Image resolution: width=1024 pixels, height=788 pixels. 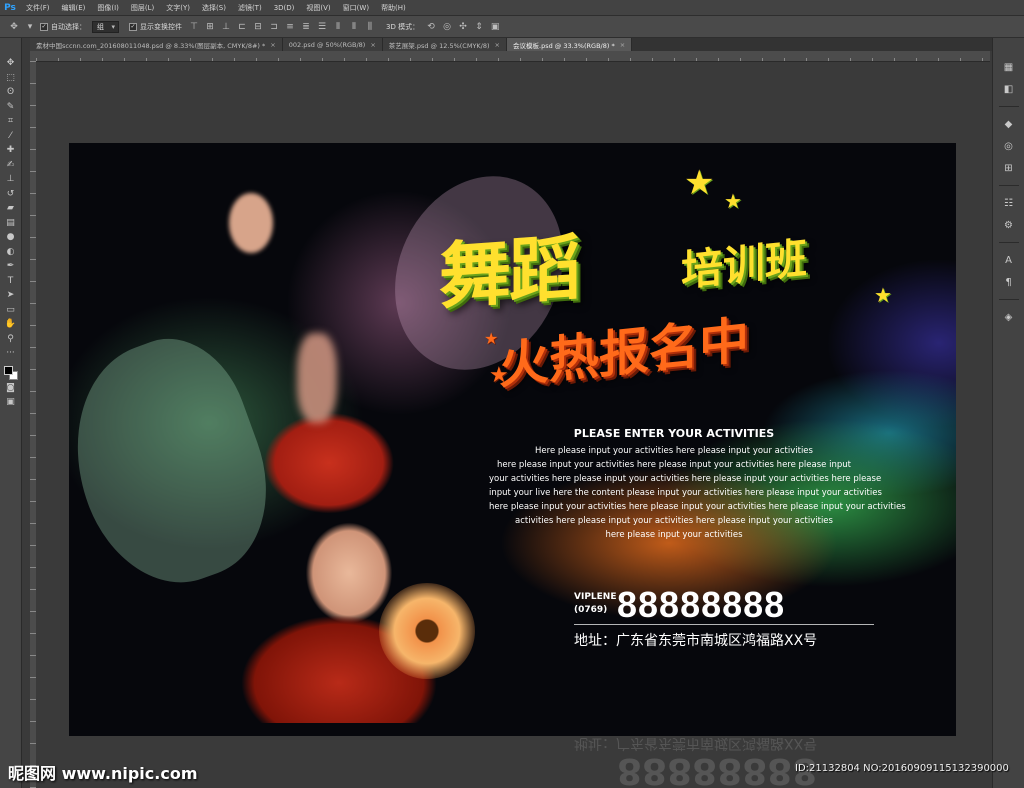 I want to click on tab-document-2: 002.psd @ 50%(RGB/8) ×, so click(x=332, y=44).